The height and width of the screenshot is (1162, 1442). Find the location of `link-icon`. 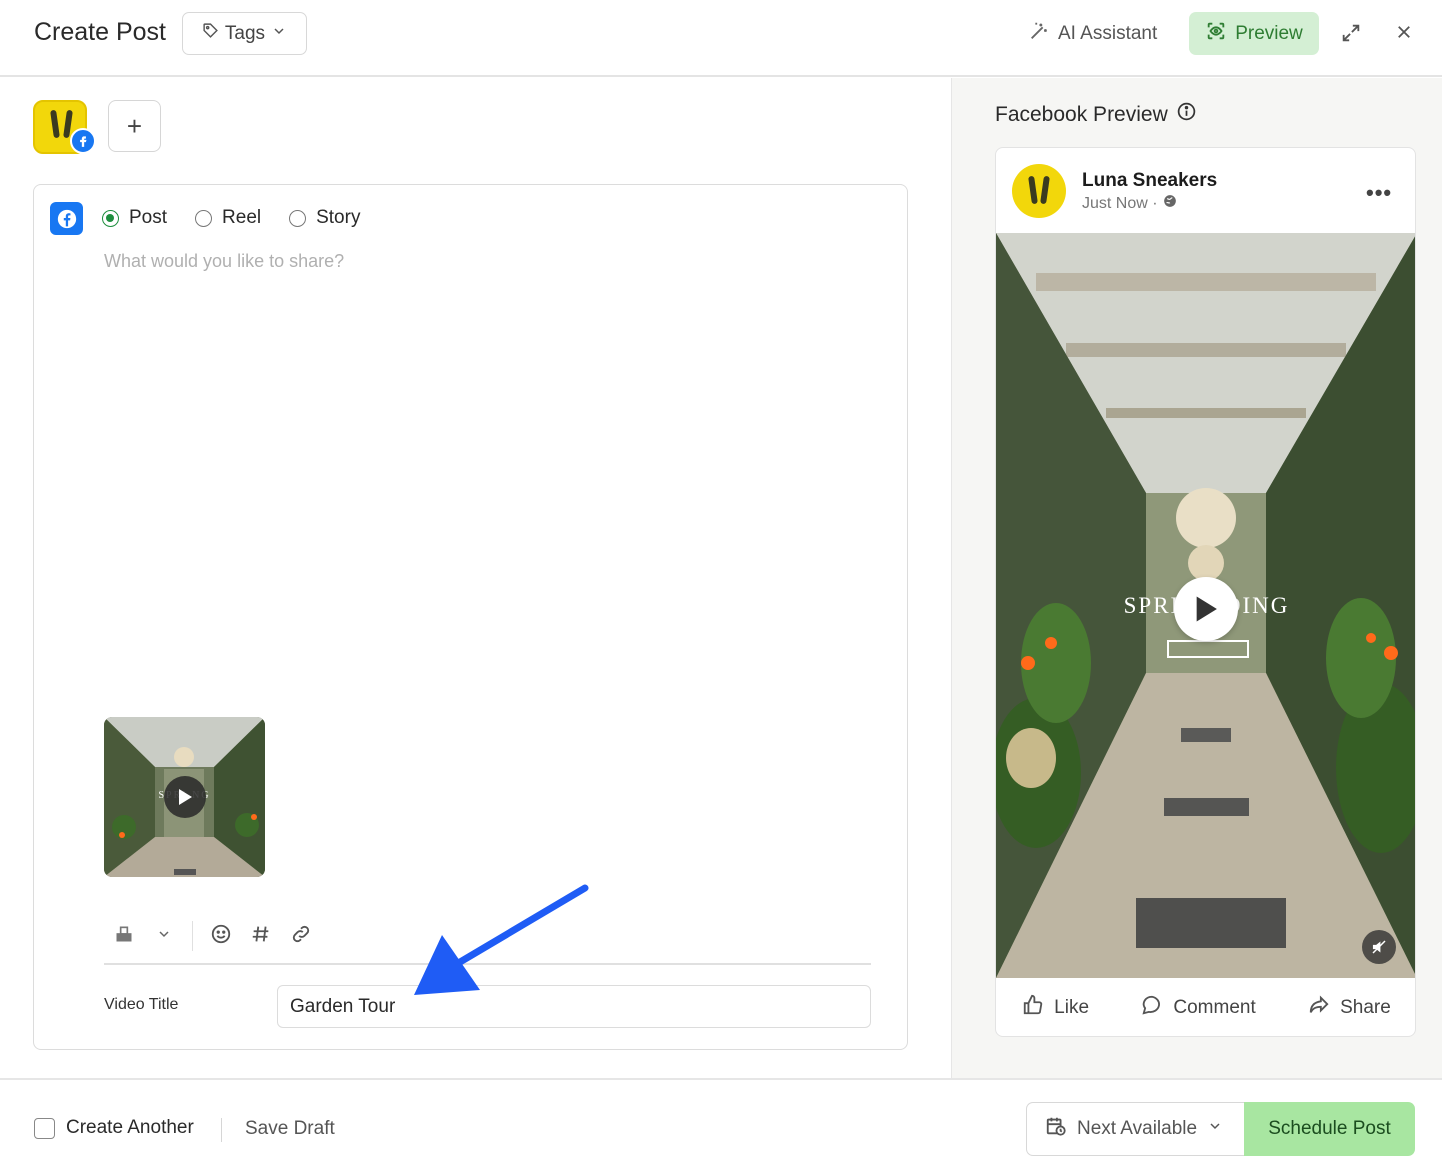

link-icon is located at coordinates (301, 936).